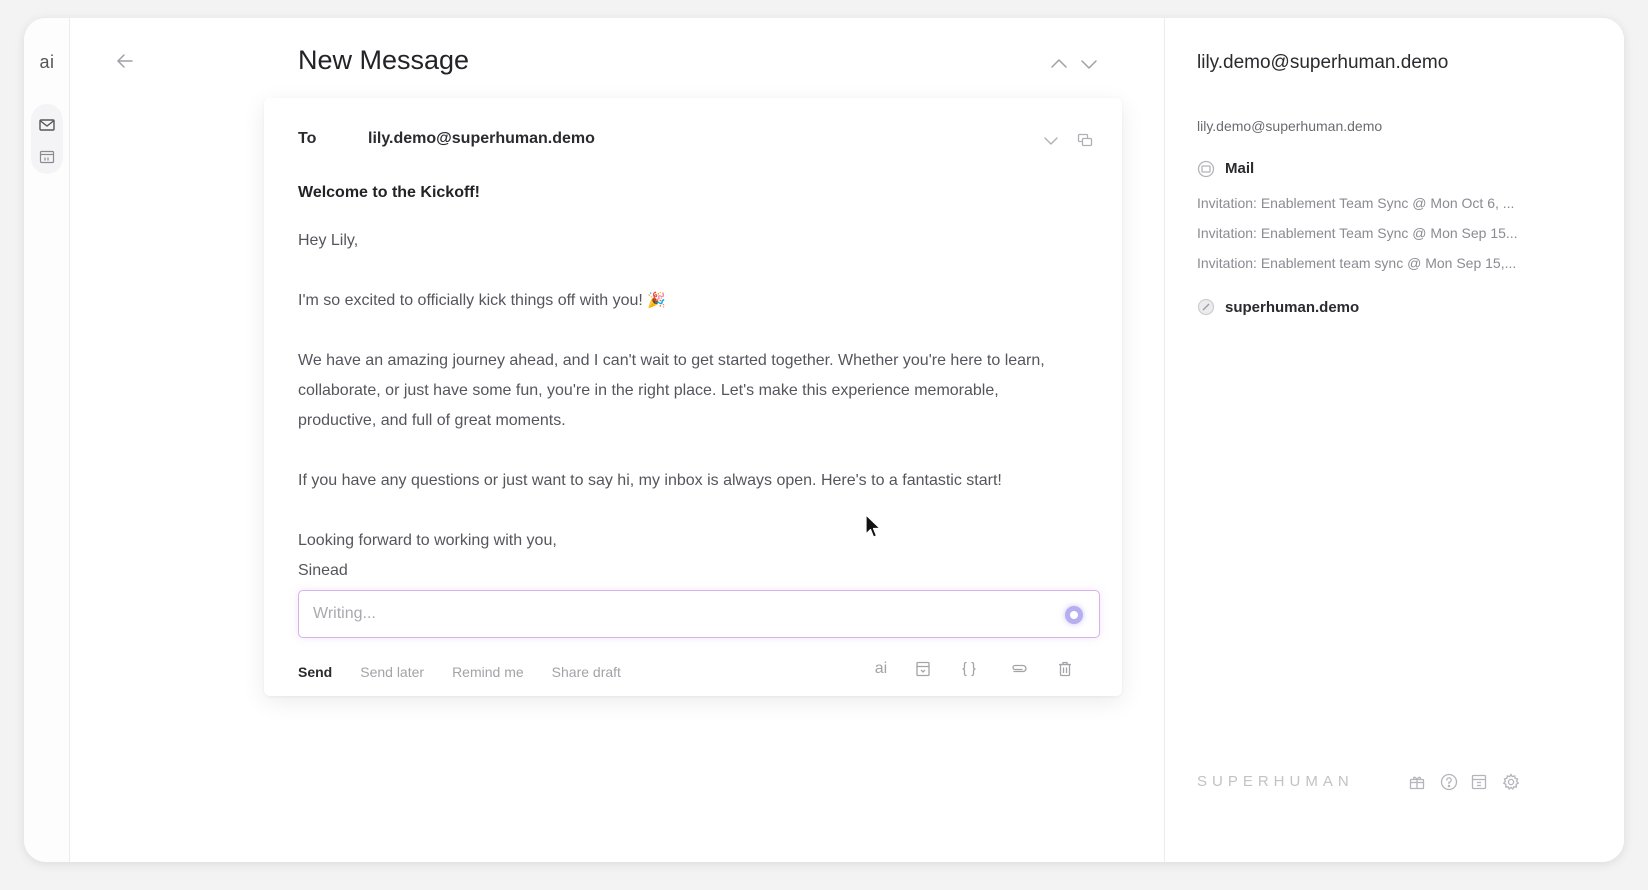  I want to click on domain-link: superhuman.demo, so click(1292, 307).